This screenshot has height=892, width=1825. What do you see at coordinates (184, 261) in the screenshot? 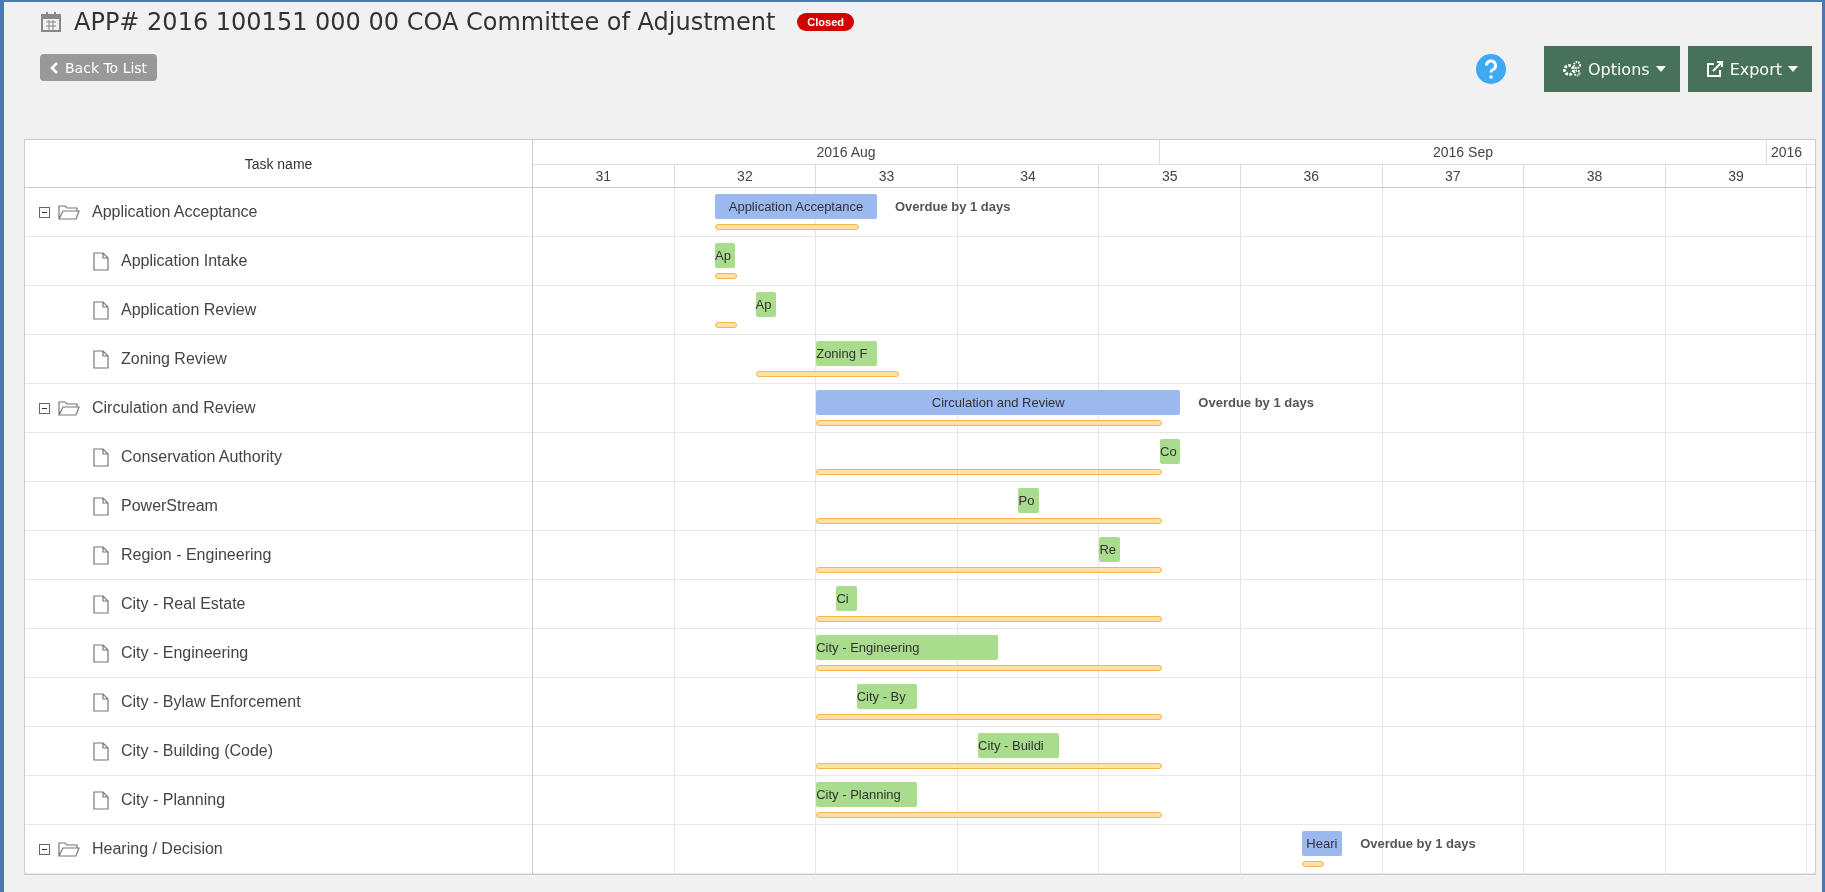
I see `task-name: Application Intake` at bounding box center [184, 261].